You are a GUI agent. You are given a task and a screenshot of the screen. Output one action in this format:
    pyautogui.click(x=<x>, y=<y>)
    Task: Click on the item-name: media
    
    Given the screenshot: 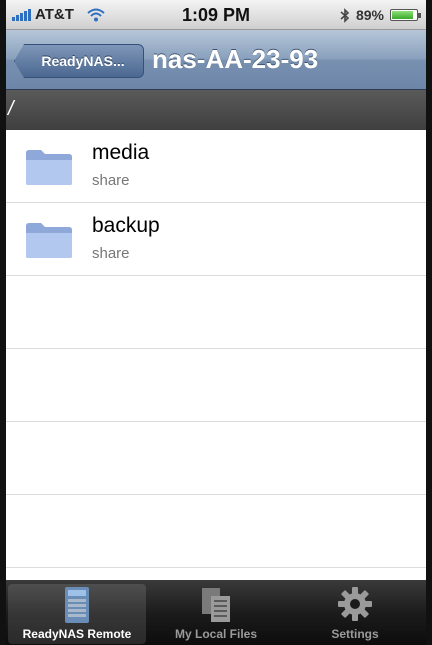 What is the action you would take?
    pyautogui.click(x=121, y=152)
    